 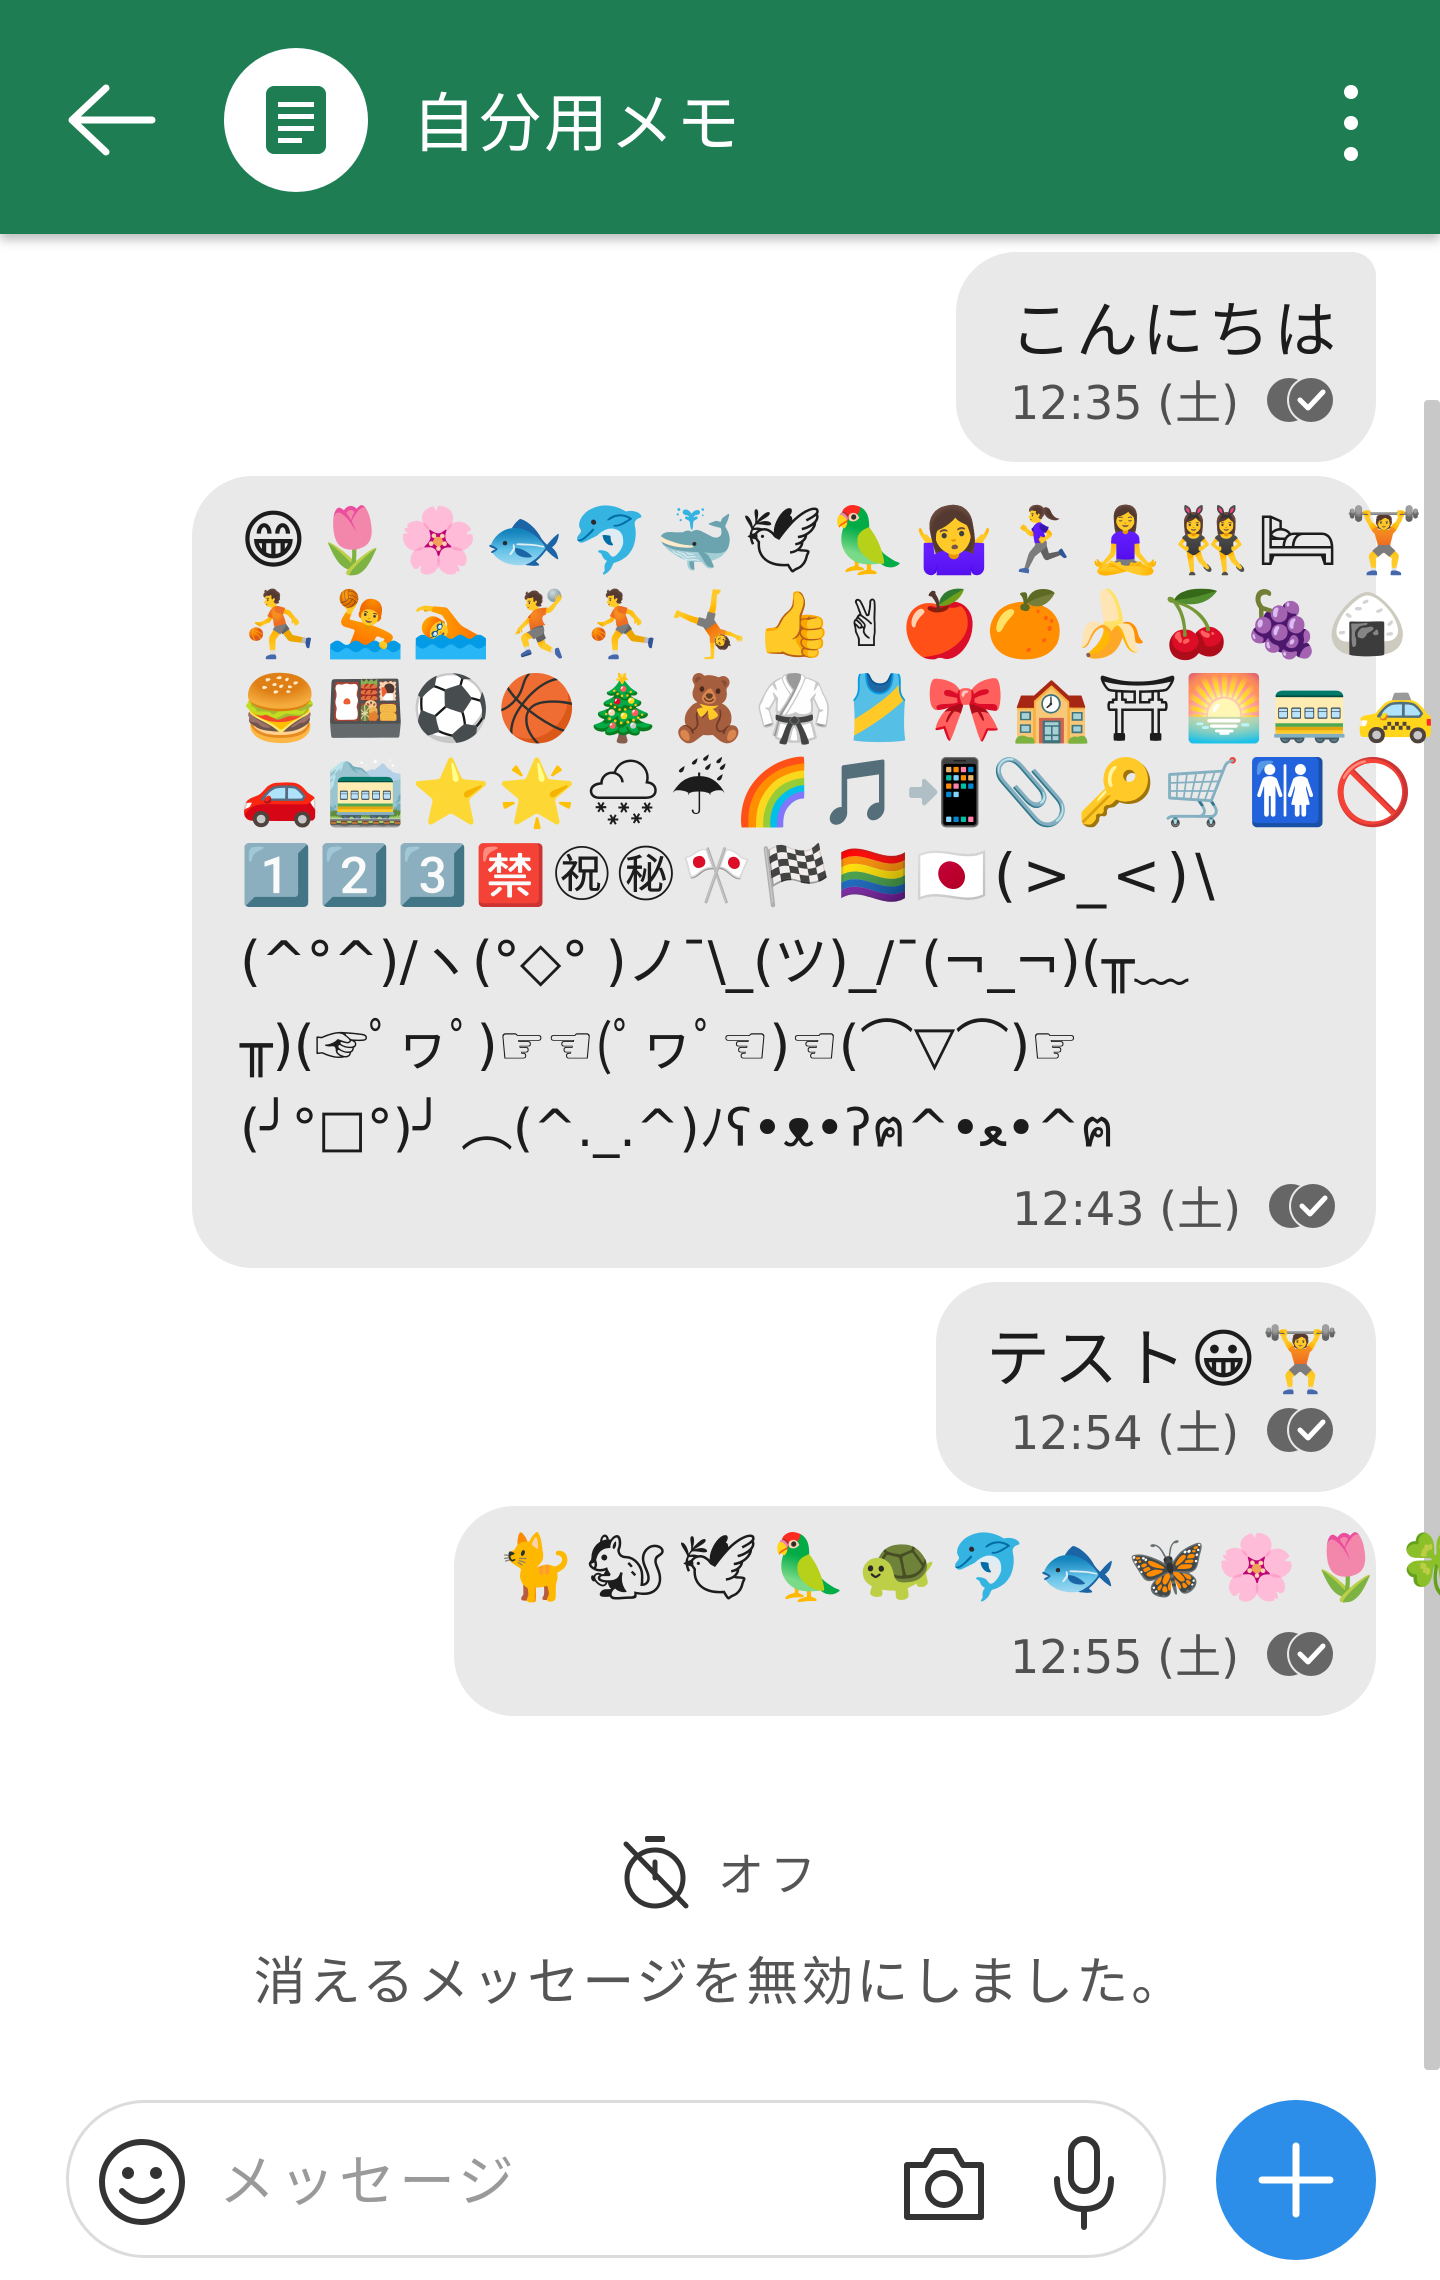 I want to click on avatar, so click(x=296, y=120).